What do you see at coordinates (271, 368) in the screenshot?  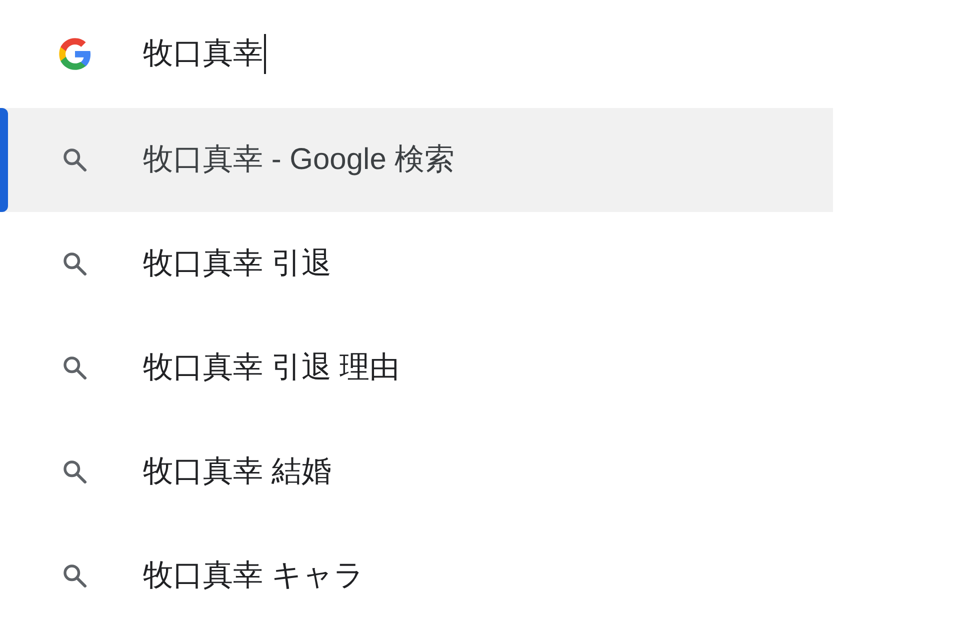 I see `suggestion-text: 牧口真幸 引退 理由` at bounding box center [271, 368].